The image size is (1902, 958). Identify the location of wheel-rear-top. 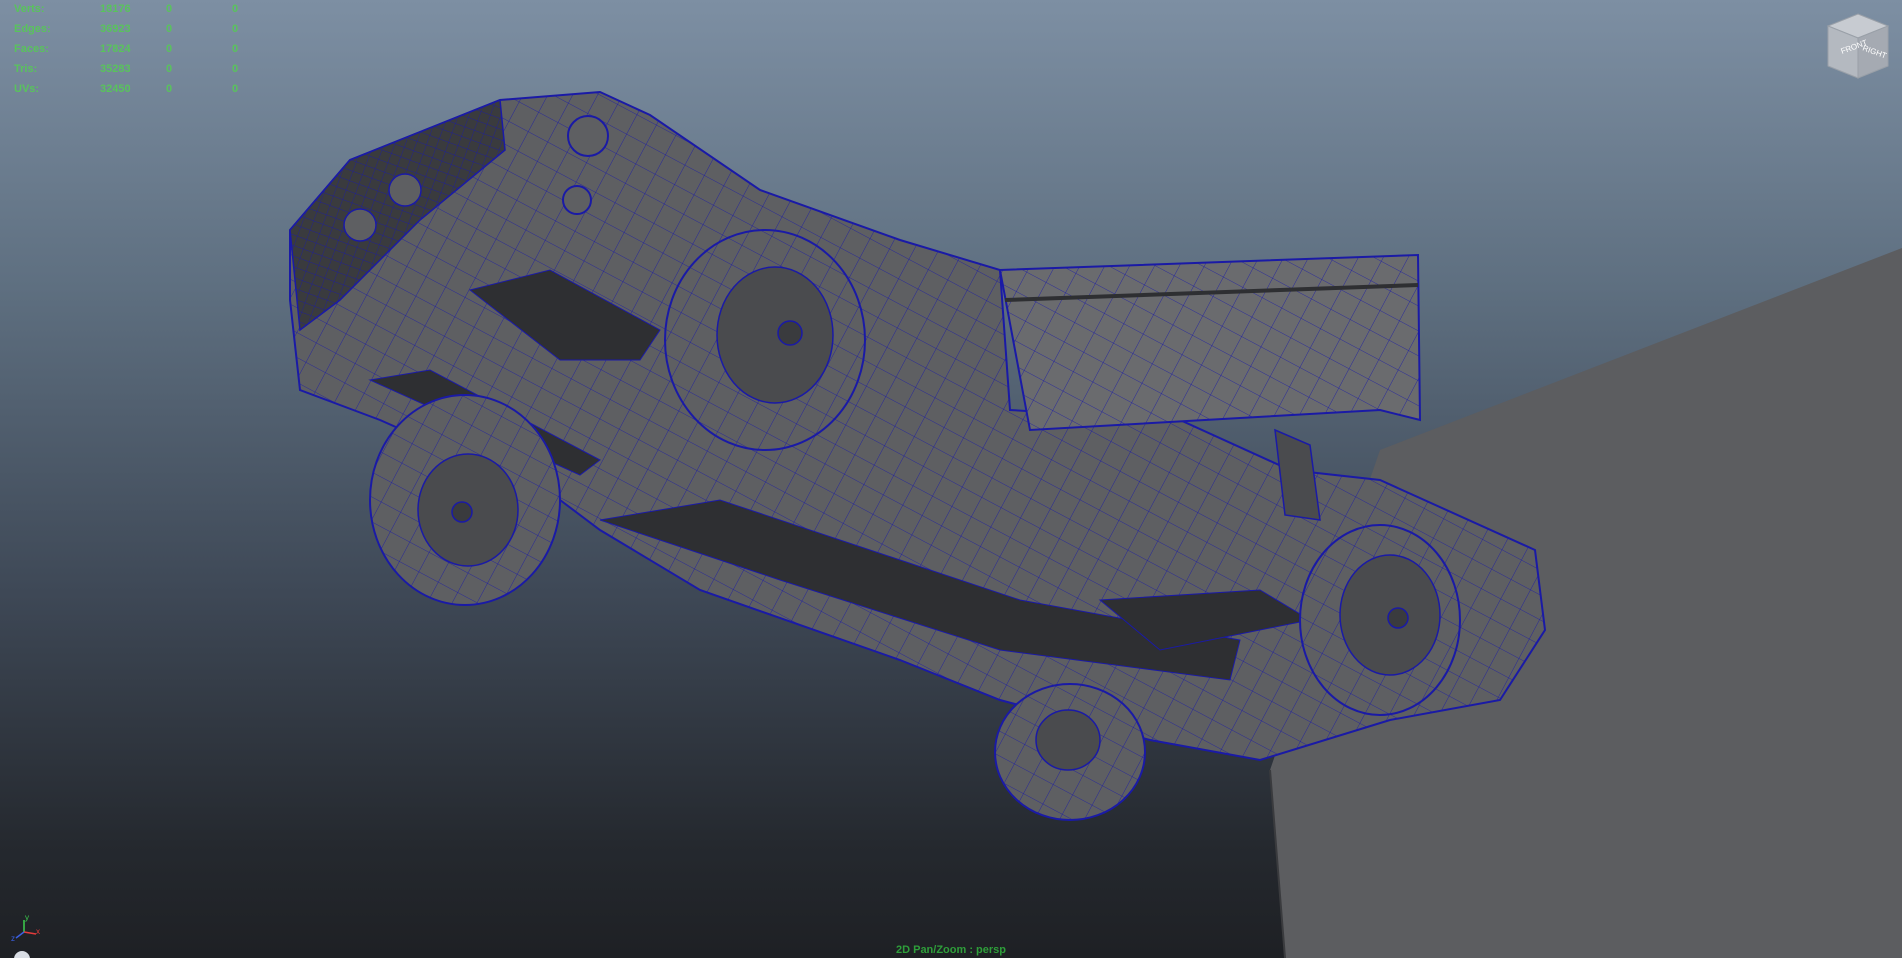
(1380, 620).